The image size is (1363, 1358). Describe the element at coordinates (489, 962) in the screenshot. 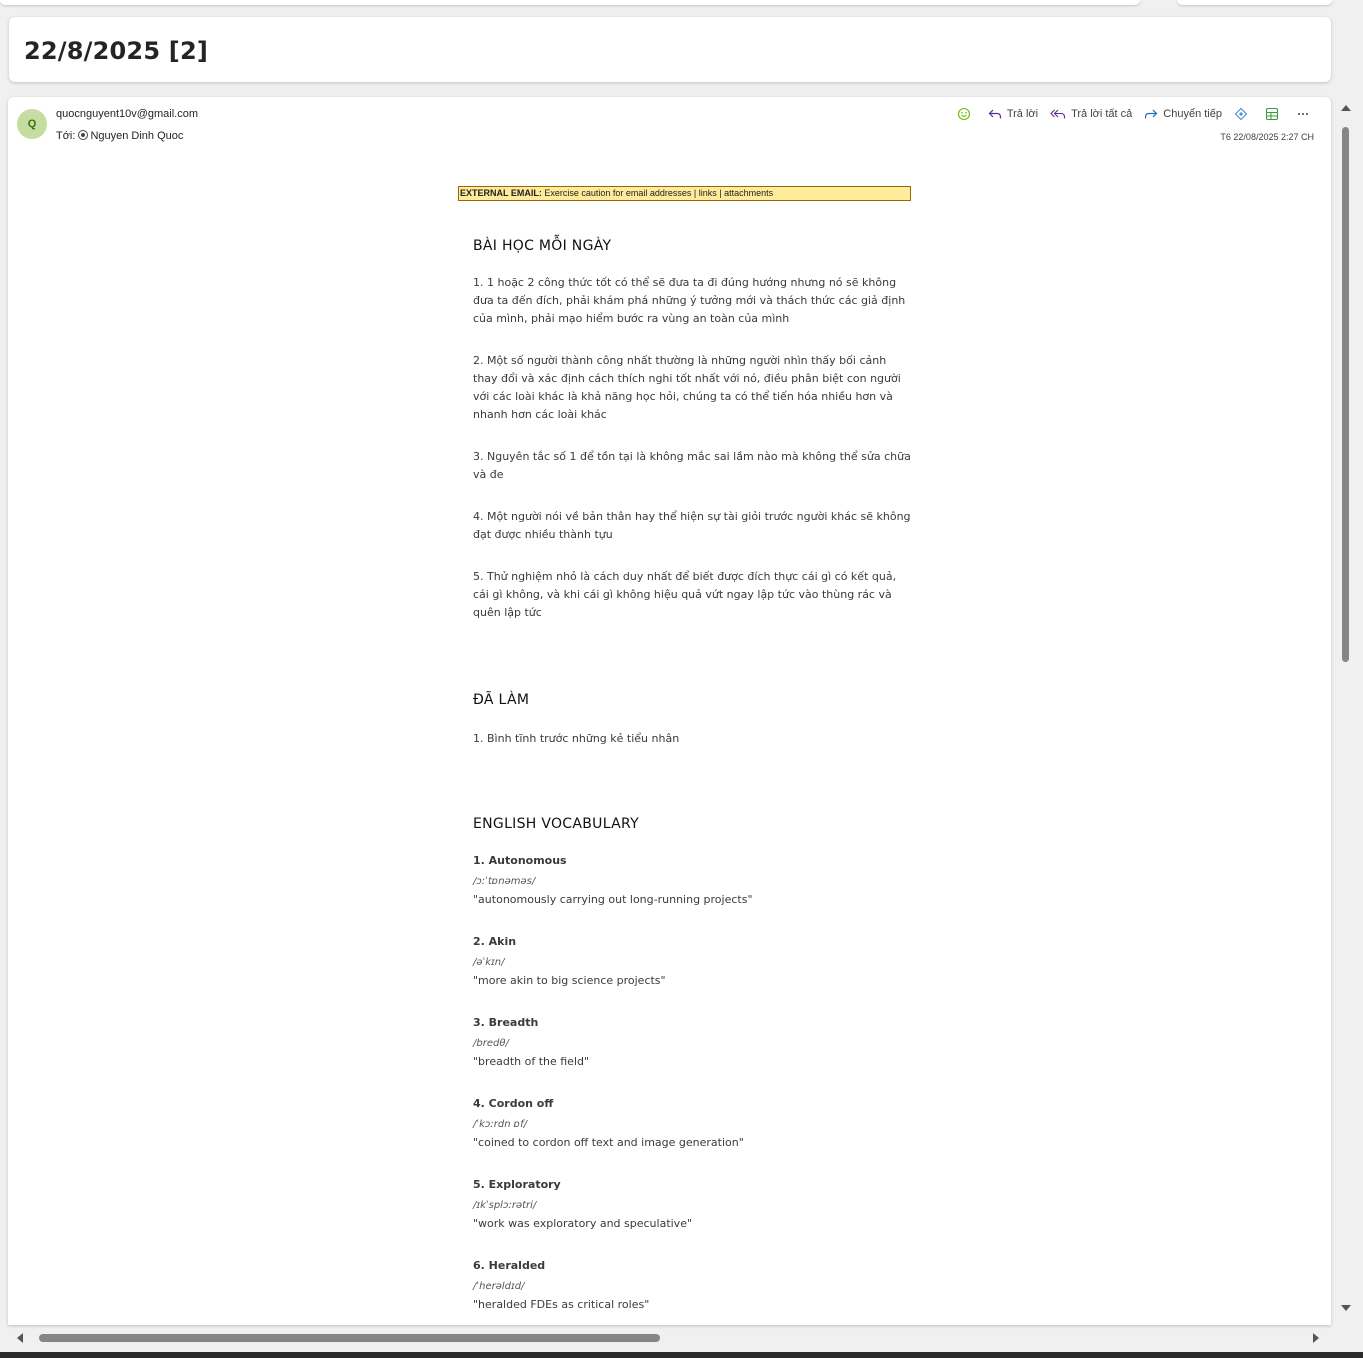

I see `vocab-ipa: /əˈkɪn/` at that location.